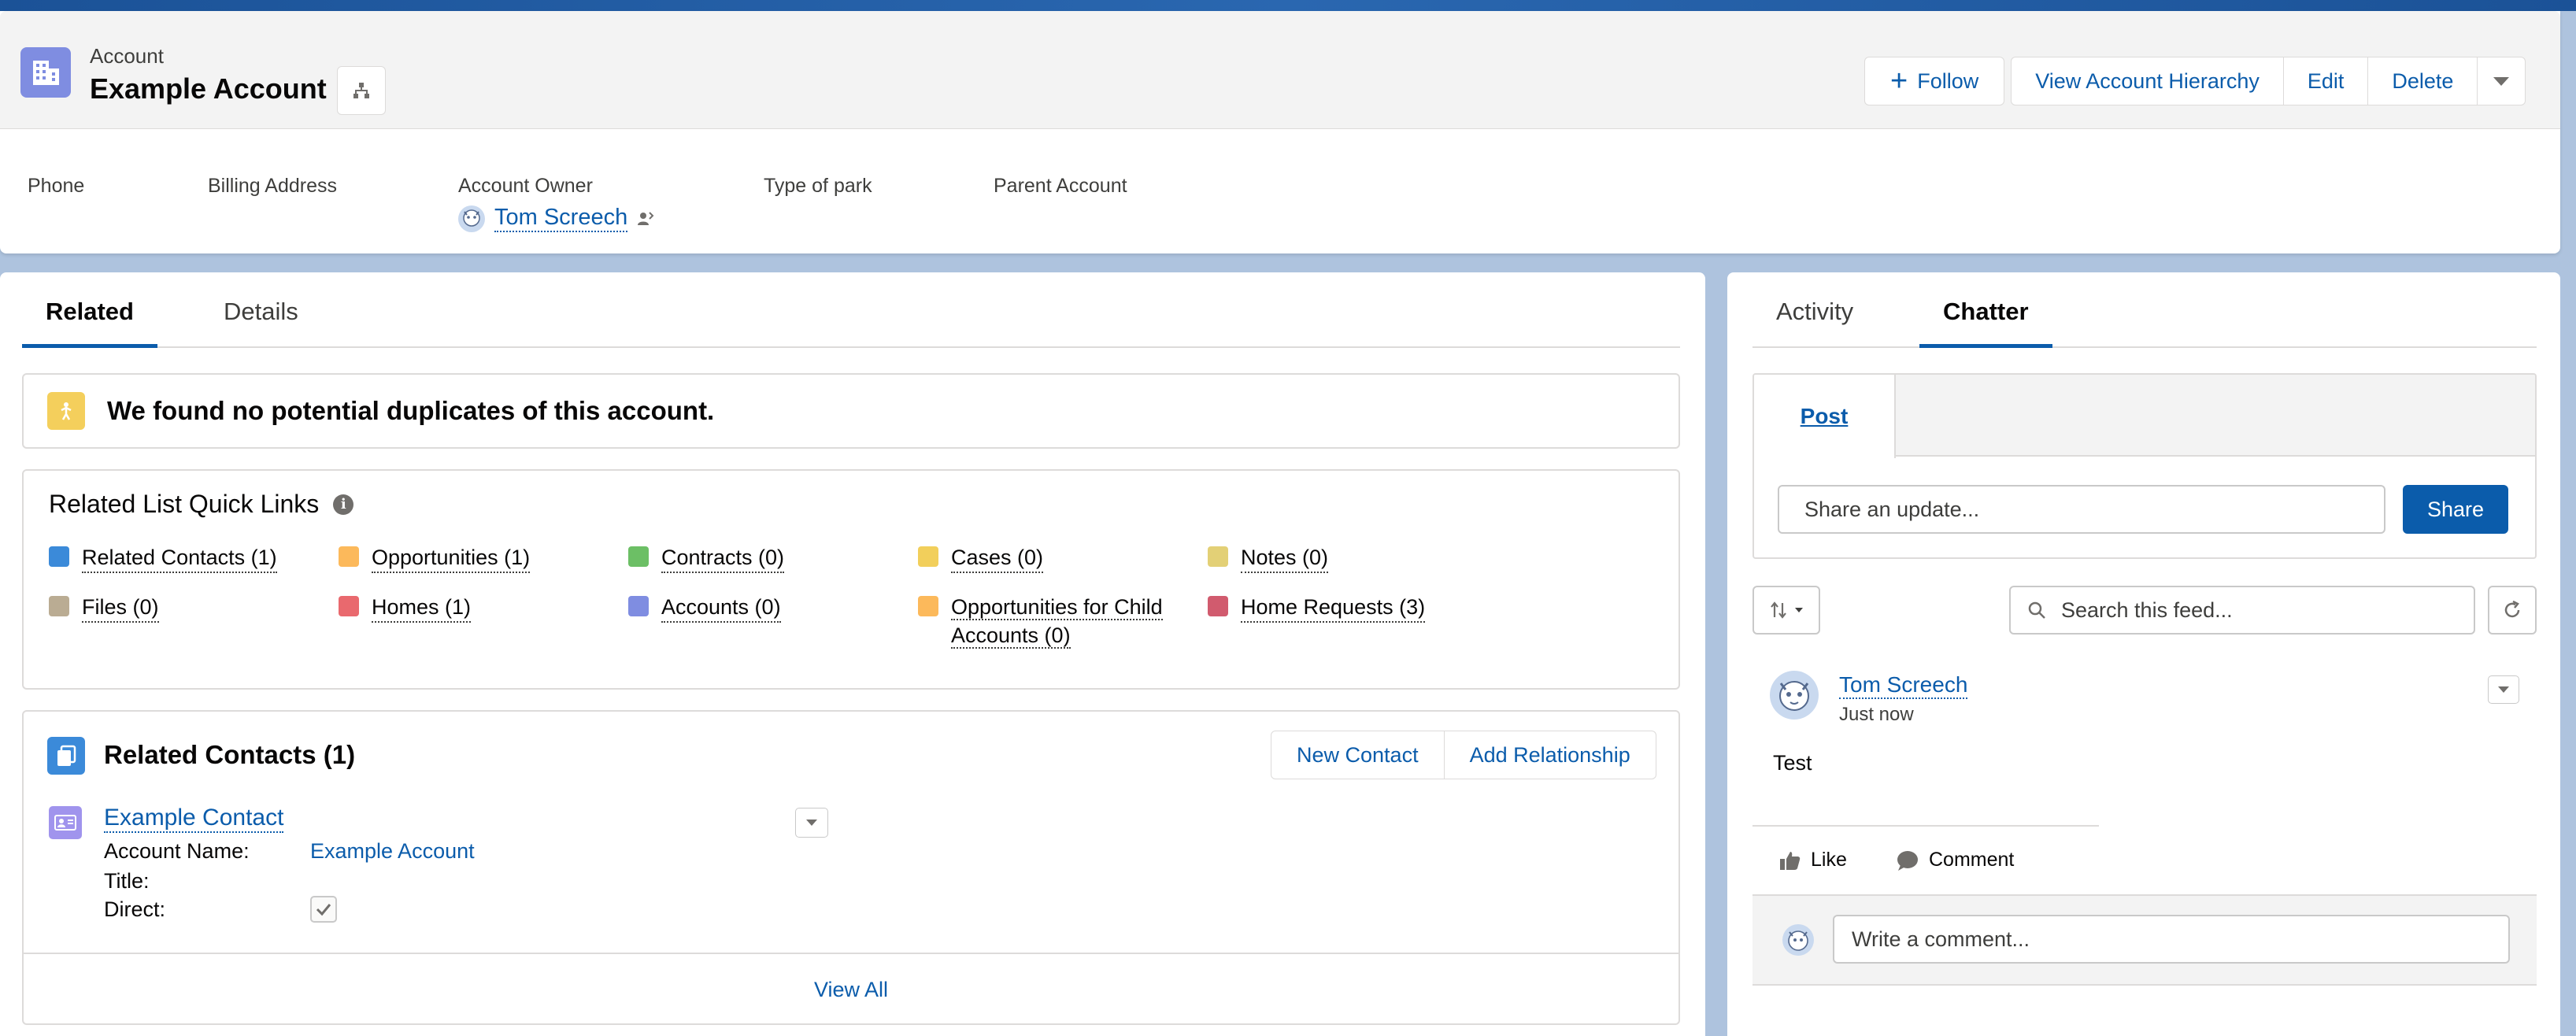  Describe the element at coordinates (1829, 860) in the screenshot. I see `like-label: Like` at that location.